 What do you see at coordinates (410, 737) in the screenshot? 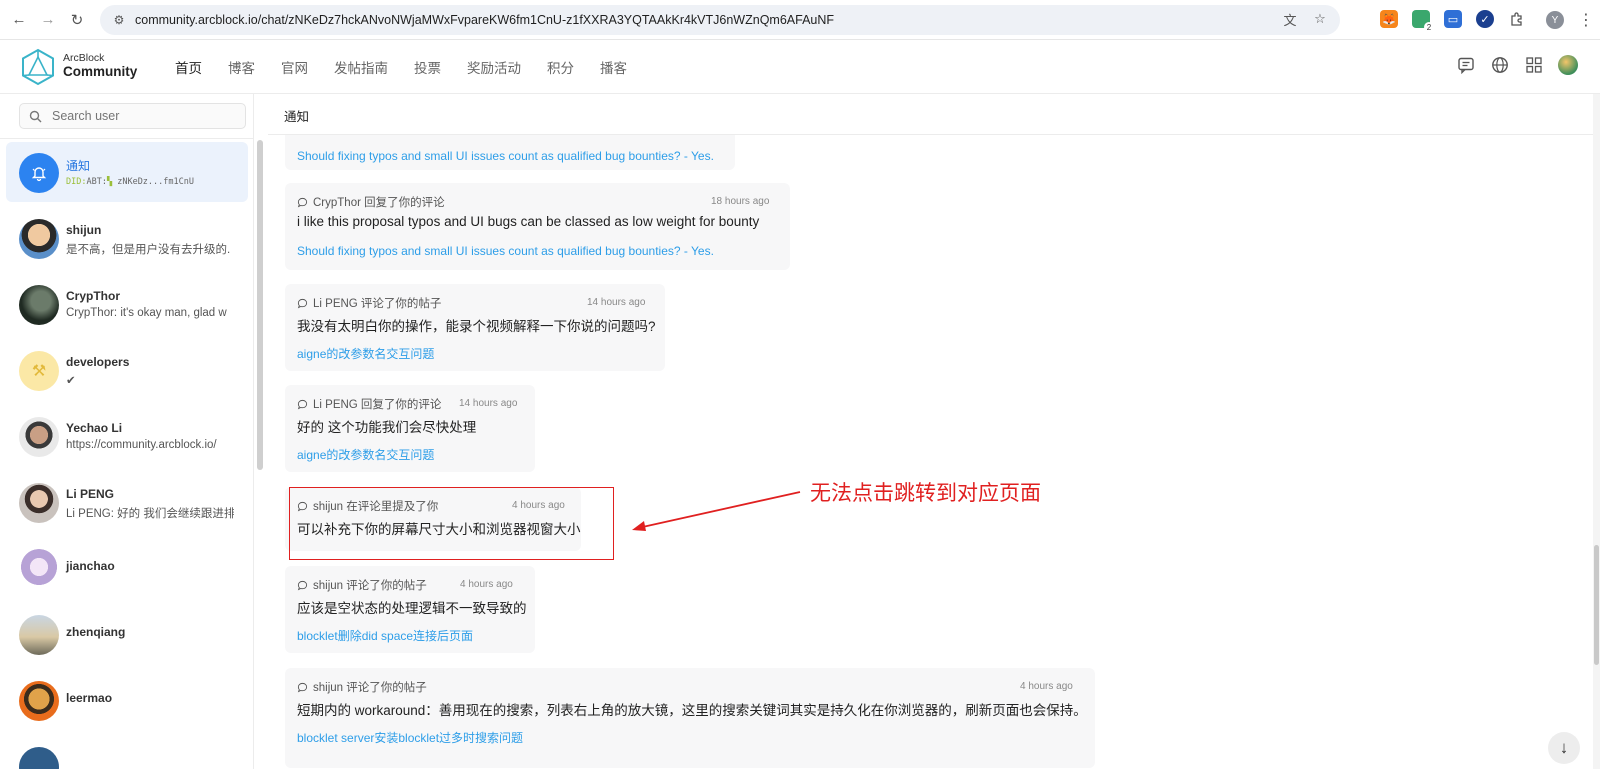
I see `notification-link: blocklet server安装blocklet过多时搜索问题` at bounding box center [410, 737].